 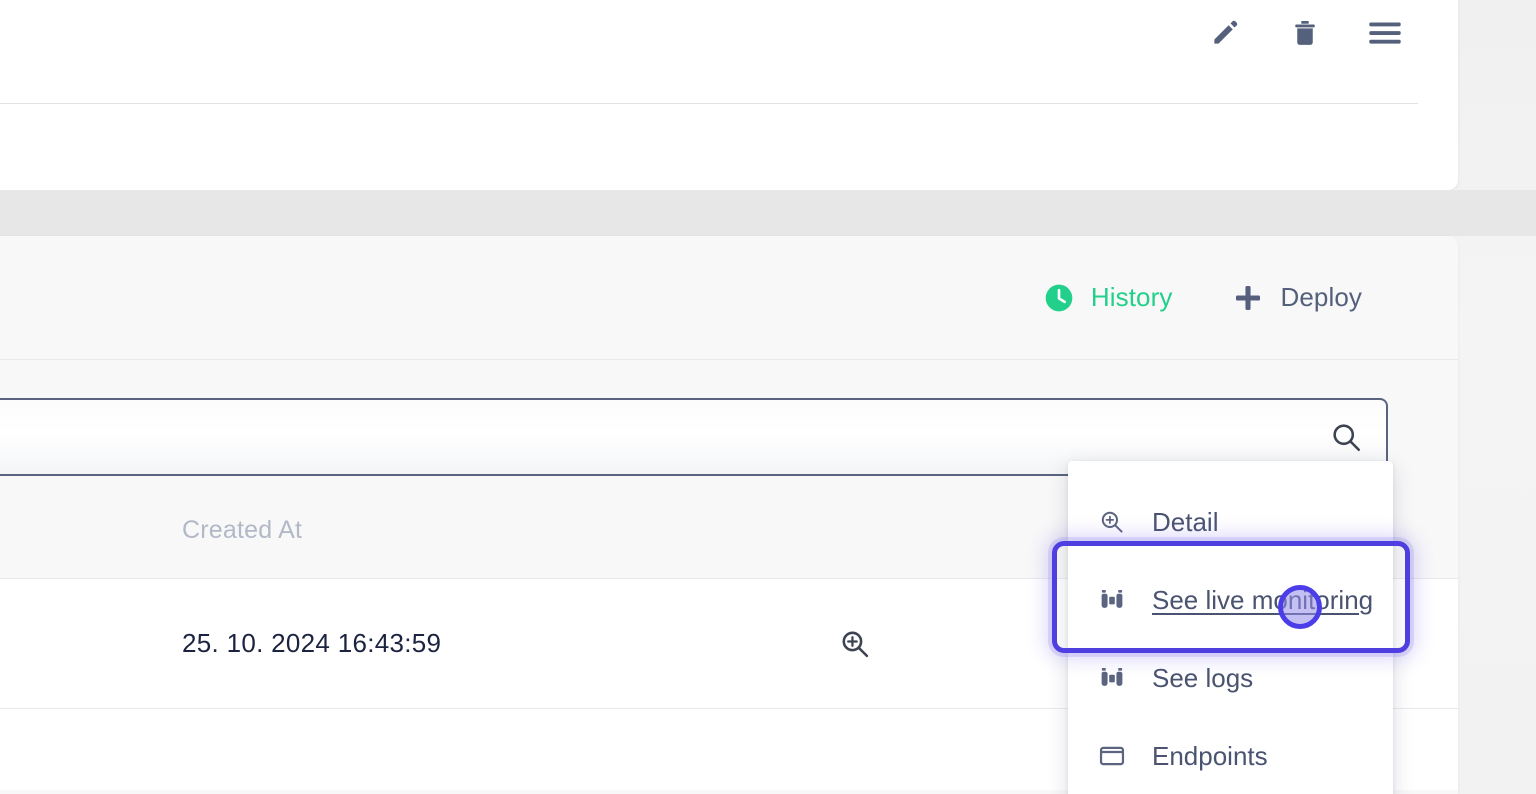 I want to click on clock-icon, so click(x=1059, y=298).